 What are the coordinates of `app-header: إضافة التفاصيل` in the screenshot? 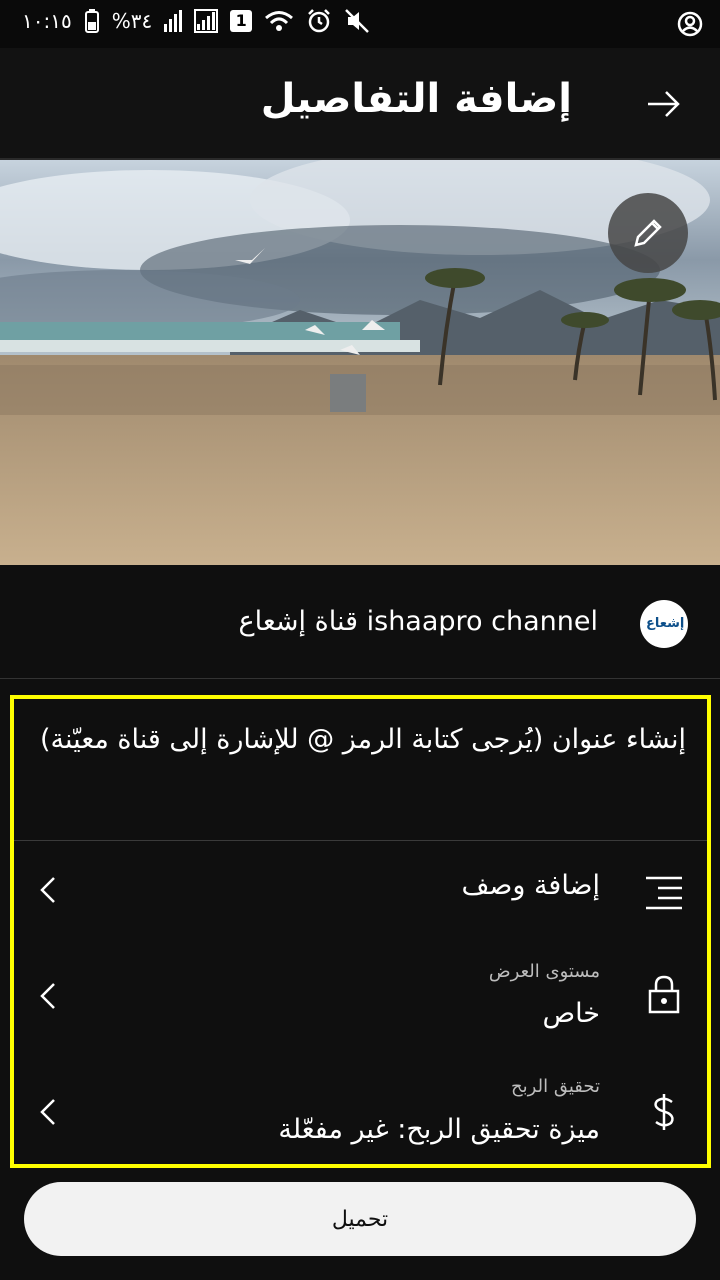 It's located at (360, 104).